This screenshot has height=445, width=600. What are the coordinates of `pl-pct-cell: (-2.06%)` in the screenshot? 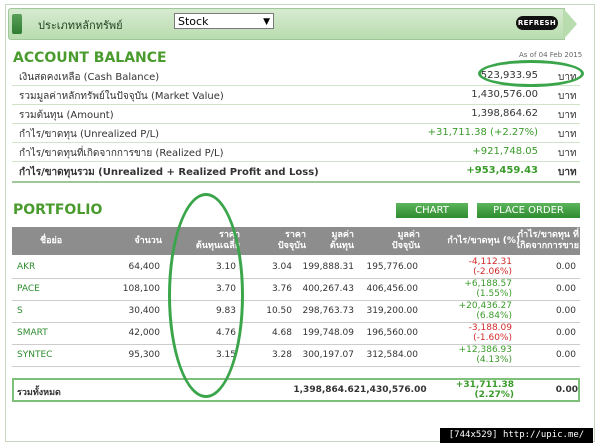 It's located at (492, 272).